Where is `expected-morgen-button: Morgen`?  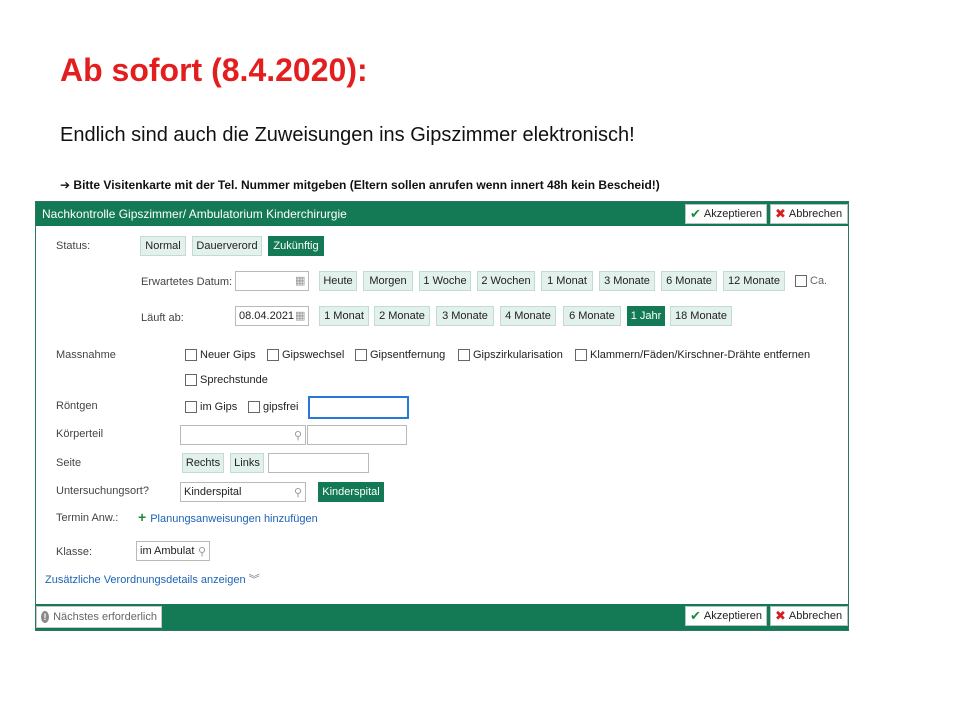
expected-morgen-button: Morgen is located at coordinates (388, 281).